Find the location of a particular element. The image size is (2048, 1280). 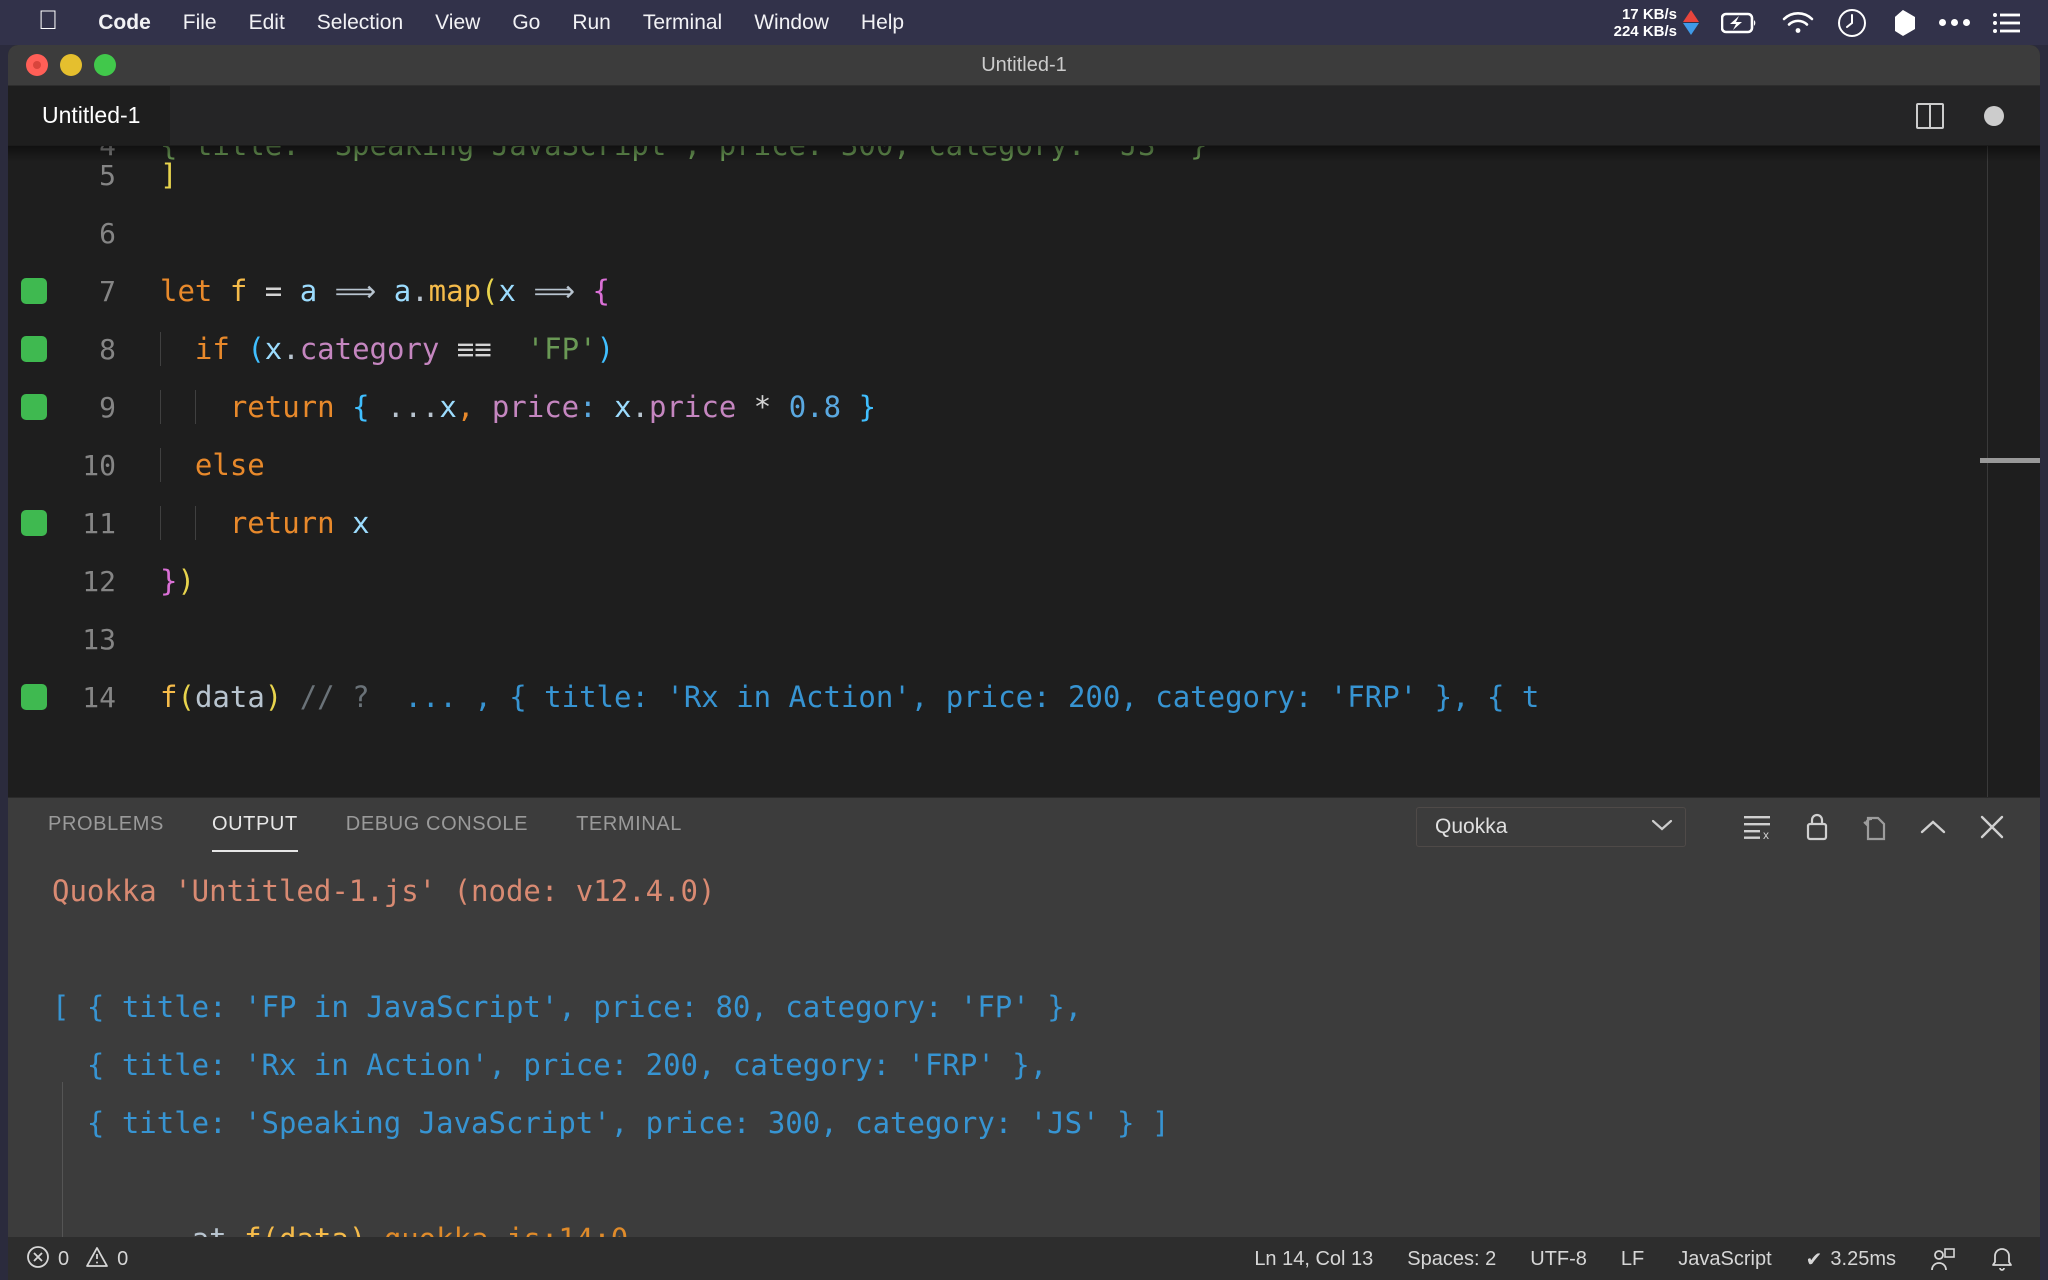

close-panel-icon is located at coordinates (1992, 827).